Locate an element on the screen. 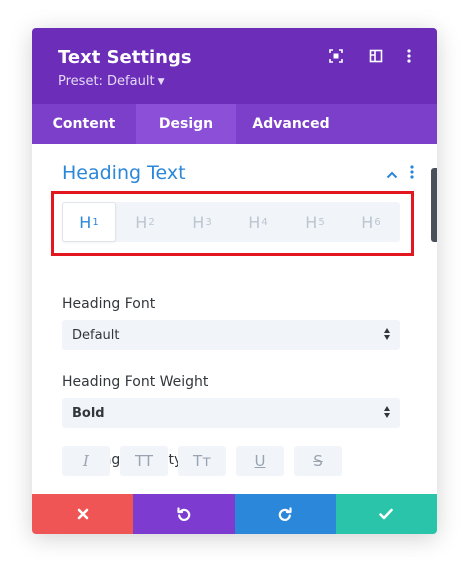  heading-font-weight-label: Heading Font Weight is located at coordinates (135, 382).